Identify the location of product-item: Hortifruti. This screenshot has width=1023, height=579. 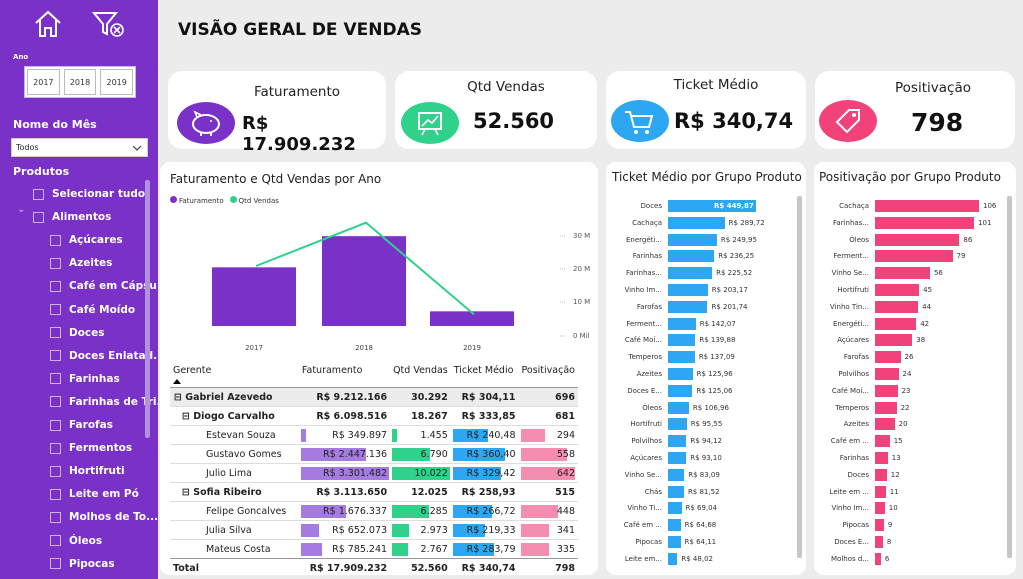
(87, 471).